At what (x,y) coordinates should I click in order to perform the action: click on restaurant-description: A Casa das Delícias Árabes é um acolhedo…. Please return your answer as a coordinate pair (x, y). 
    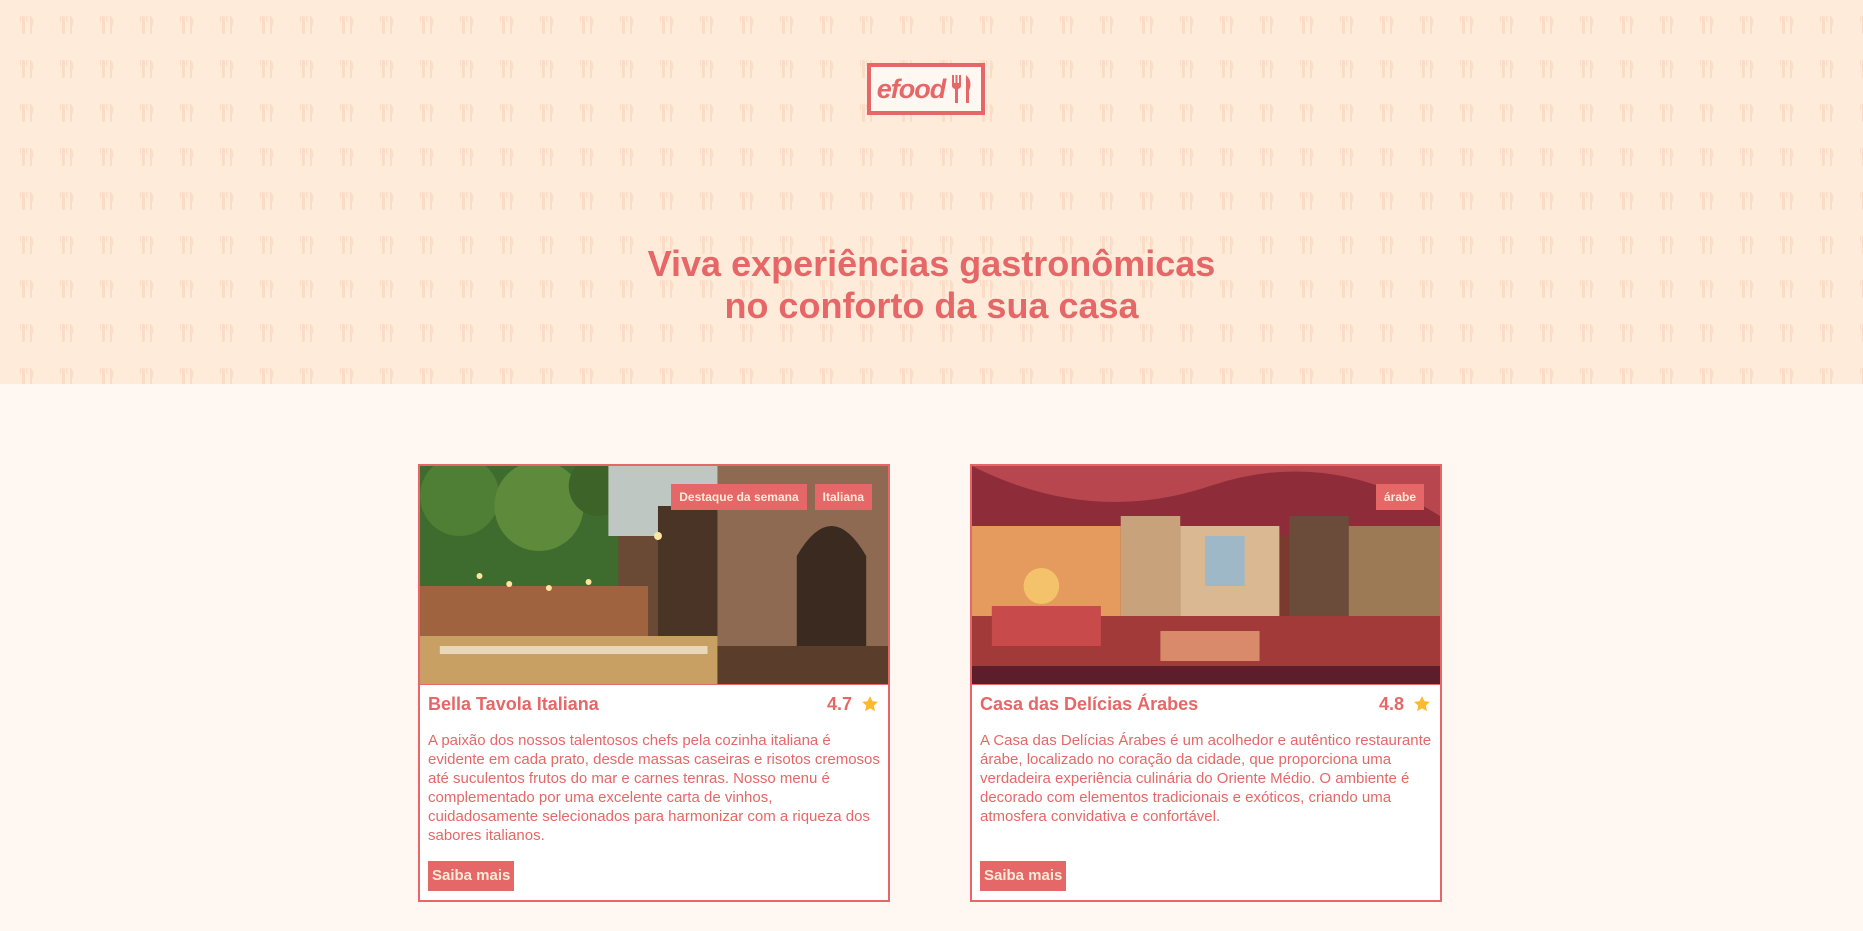
    Looking at the image, I should click on (1206, 778).